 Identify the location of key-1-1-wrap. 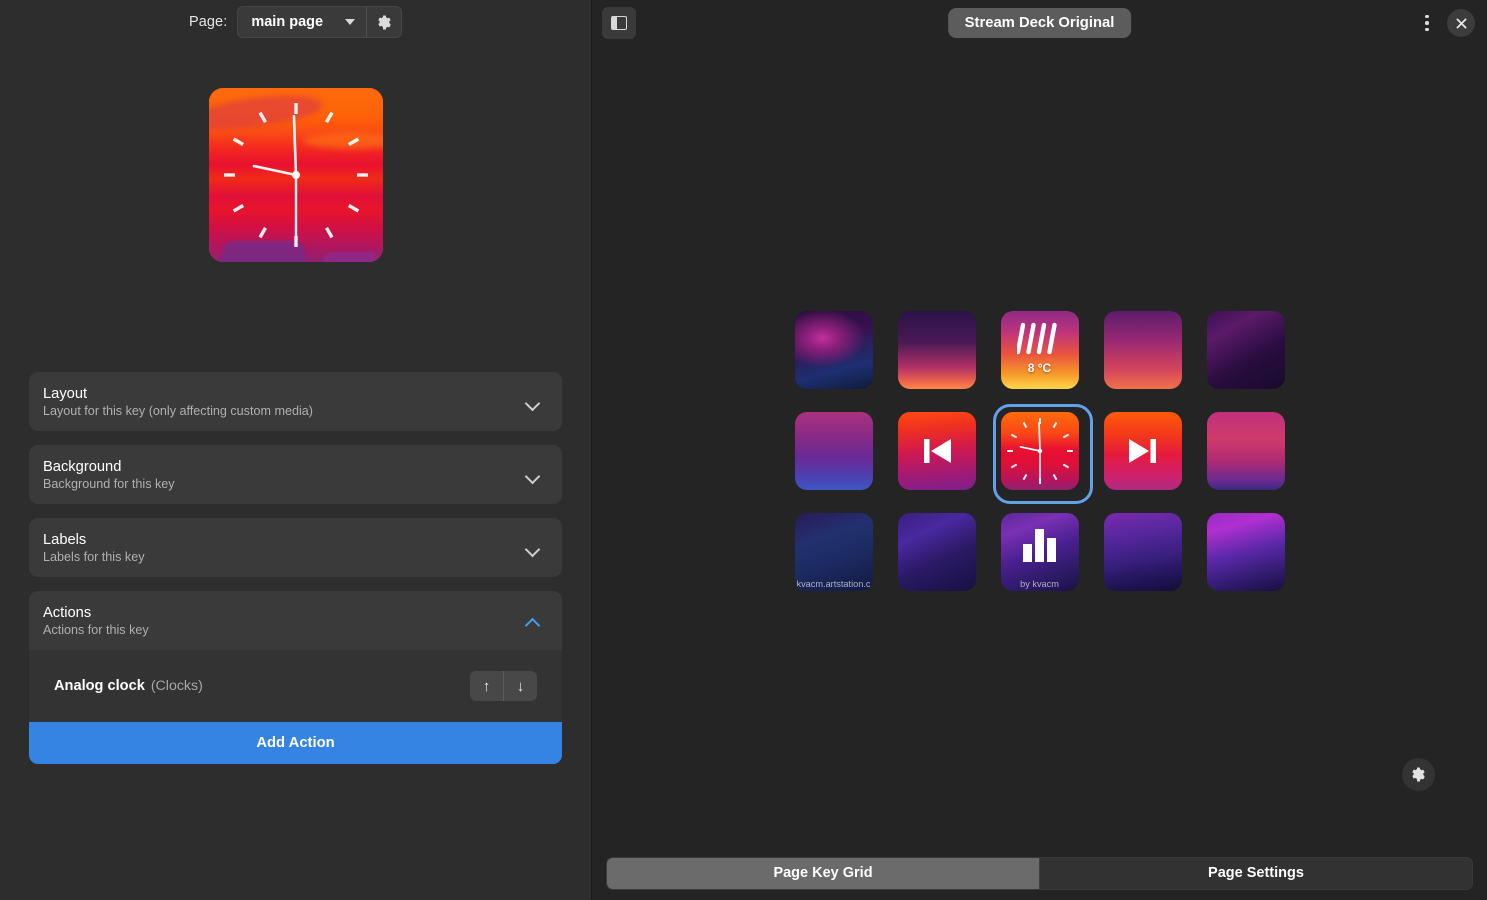
(833, 350).